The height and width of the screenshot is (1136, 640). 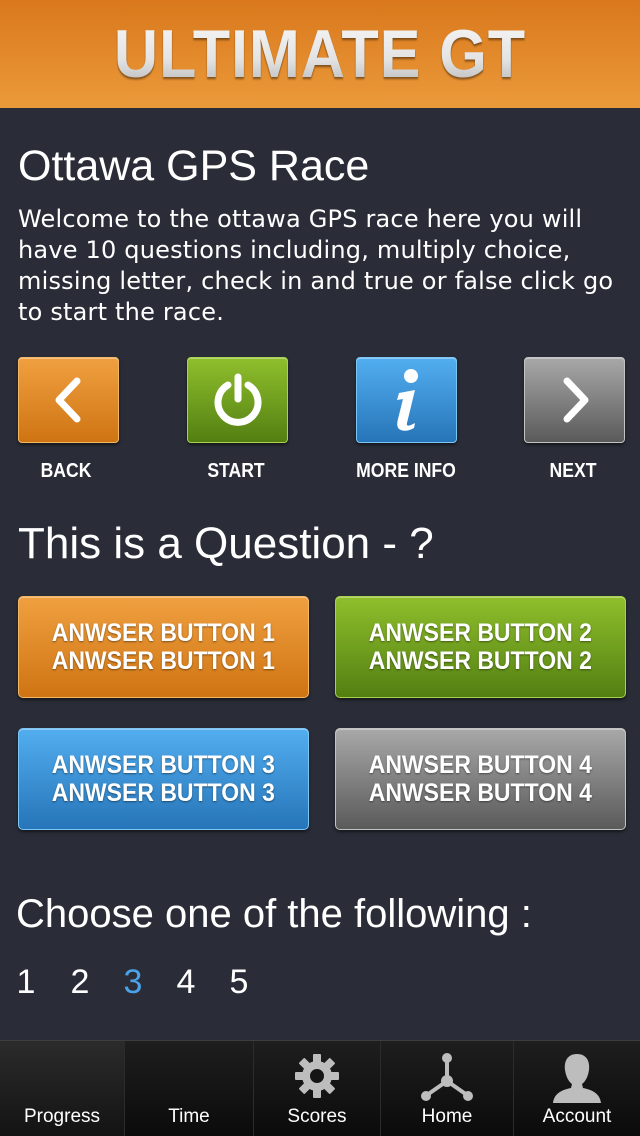 I want to click on more-info-button, so click(x=406, y=400).